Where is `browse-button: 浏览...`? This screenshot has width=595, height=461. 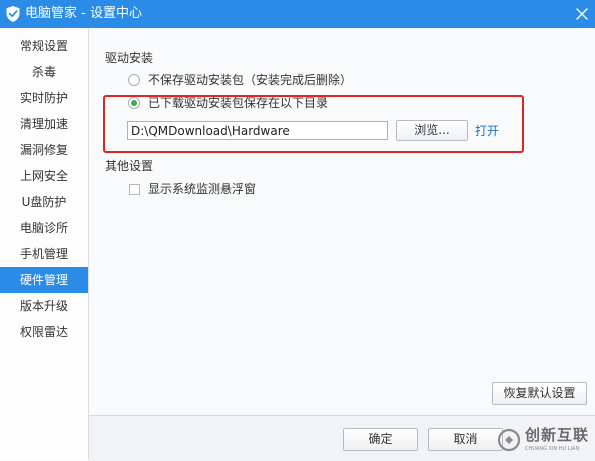 browse-button: 浏览... is located at coordinates (432, 130).